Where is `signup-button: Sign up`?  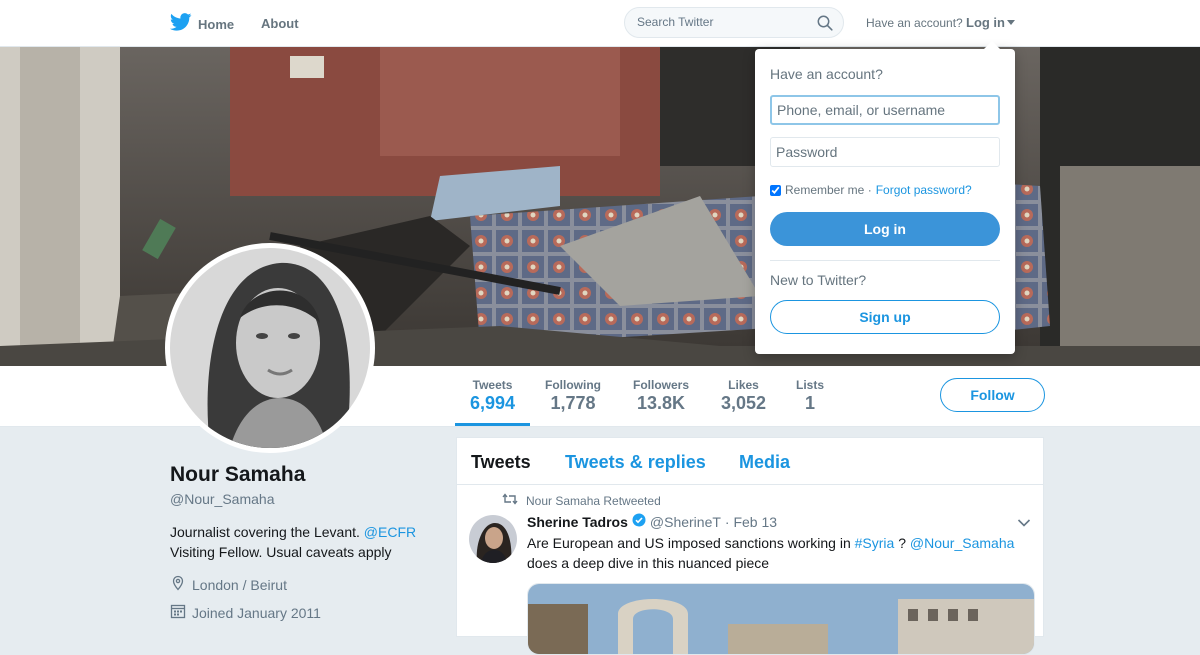 signup-button: Sign up is located at coordinates (885, 317).